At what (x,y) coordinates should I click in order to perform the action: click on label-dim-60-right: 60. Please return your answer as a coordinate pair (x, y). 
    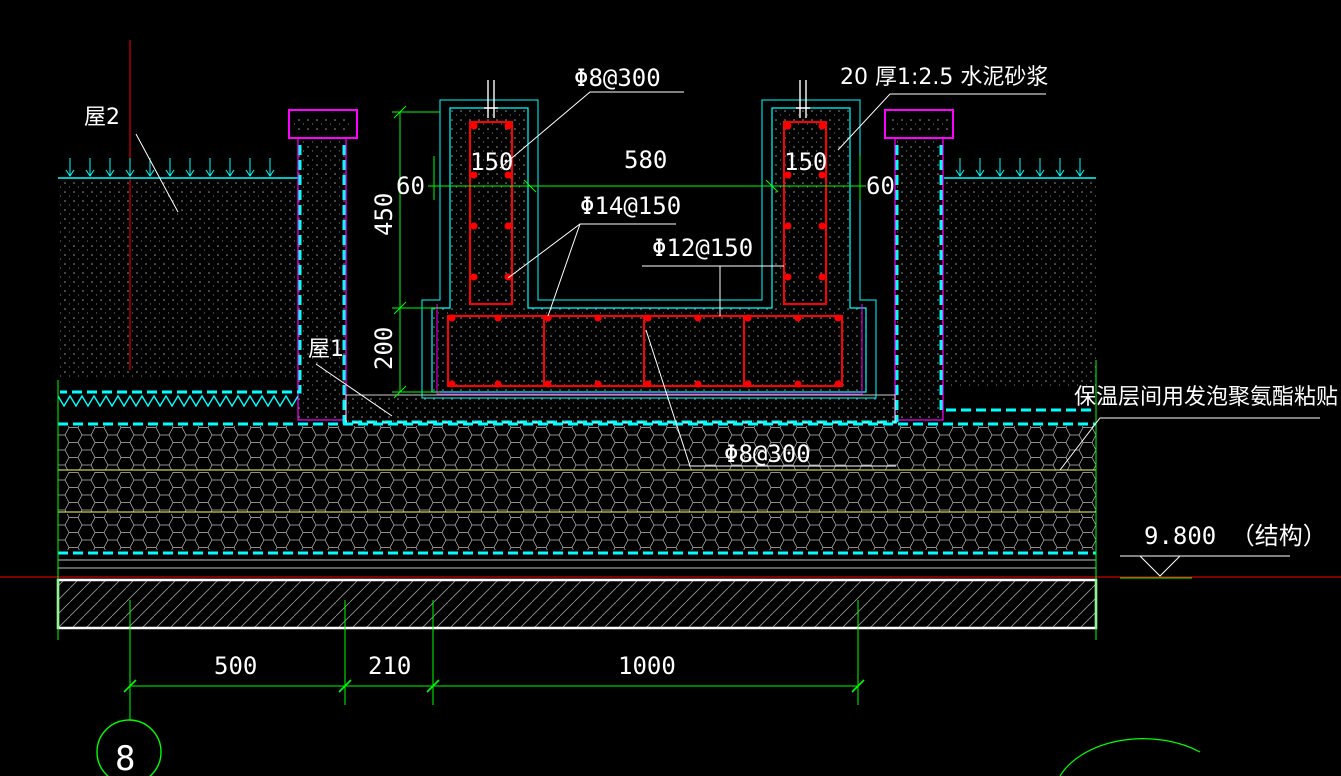
    Looking at the image, I should click on (880, 186).